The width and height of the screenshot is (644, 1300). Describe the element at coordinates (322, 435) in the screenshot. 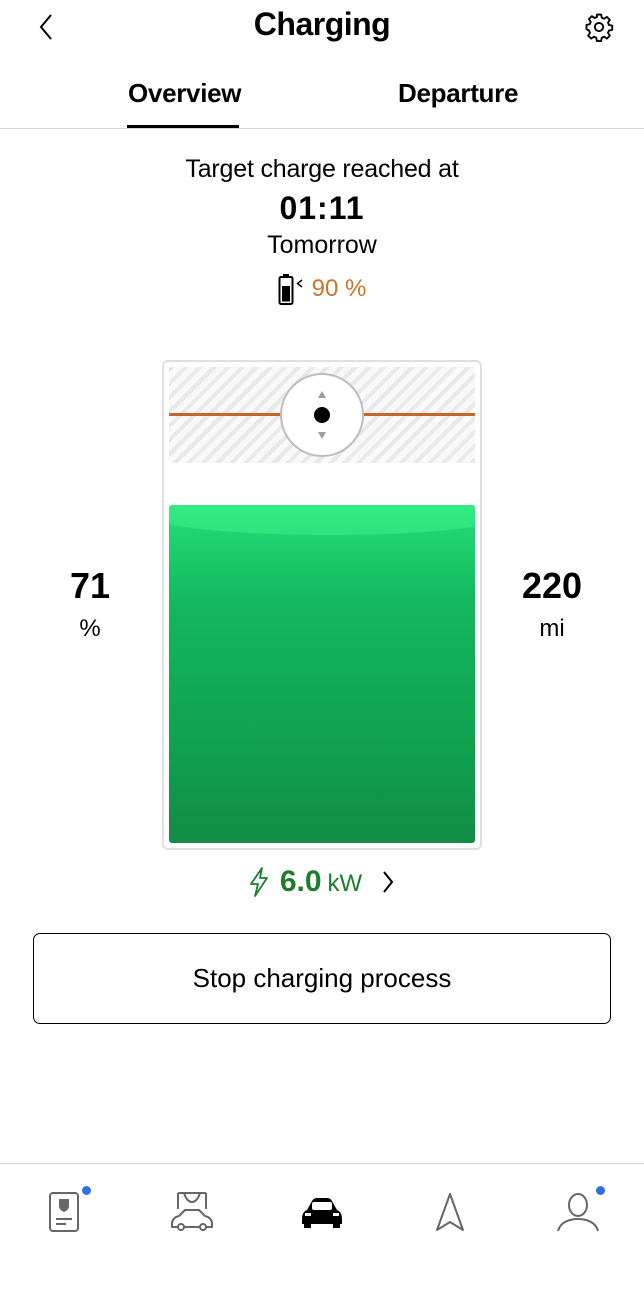

I see `arrow-down-icon` at that location.